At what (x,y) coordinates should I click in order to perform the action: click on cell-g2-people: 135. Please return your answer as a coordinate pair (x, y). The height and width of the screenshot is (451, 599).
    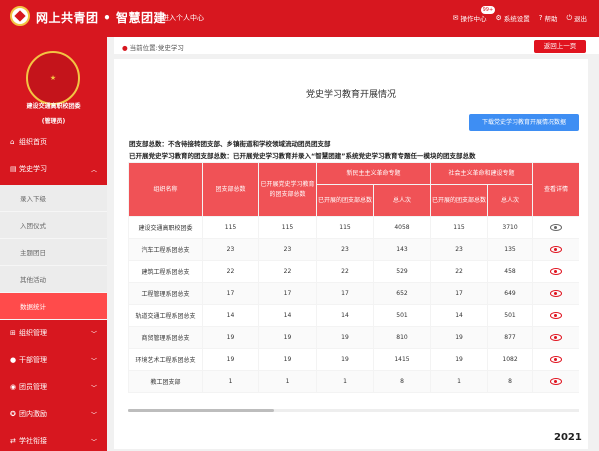
    Looking at the image, I should click on (510, 249).